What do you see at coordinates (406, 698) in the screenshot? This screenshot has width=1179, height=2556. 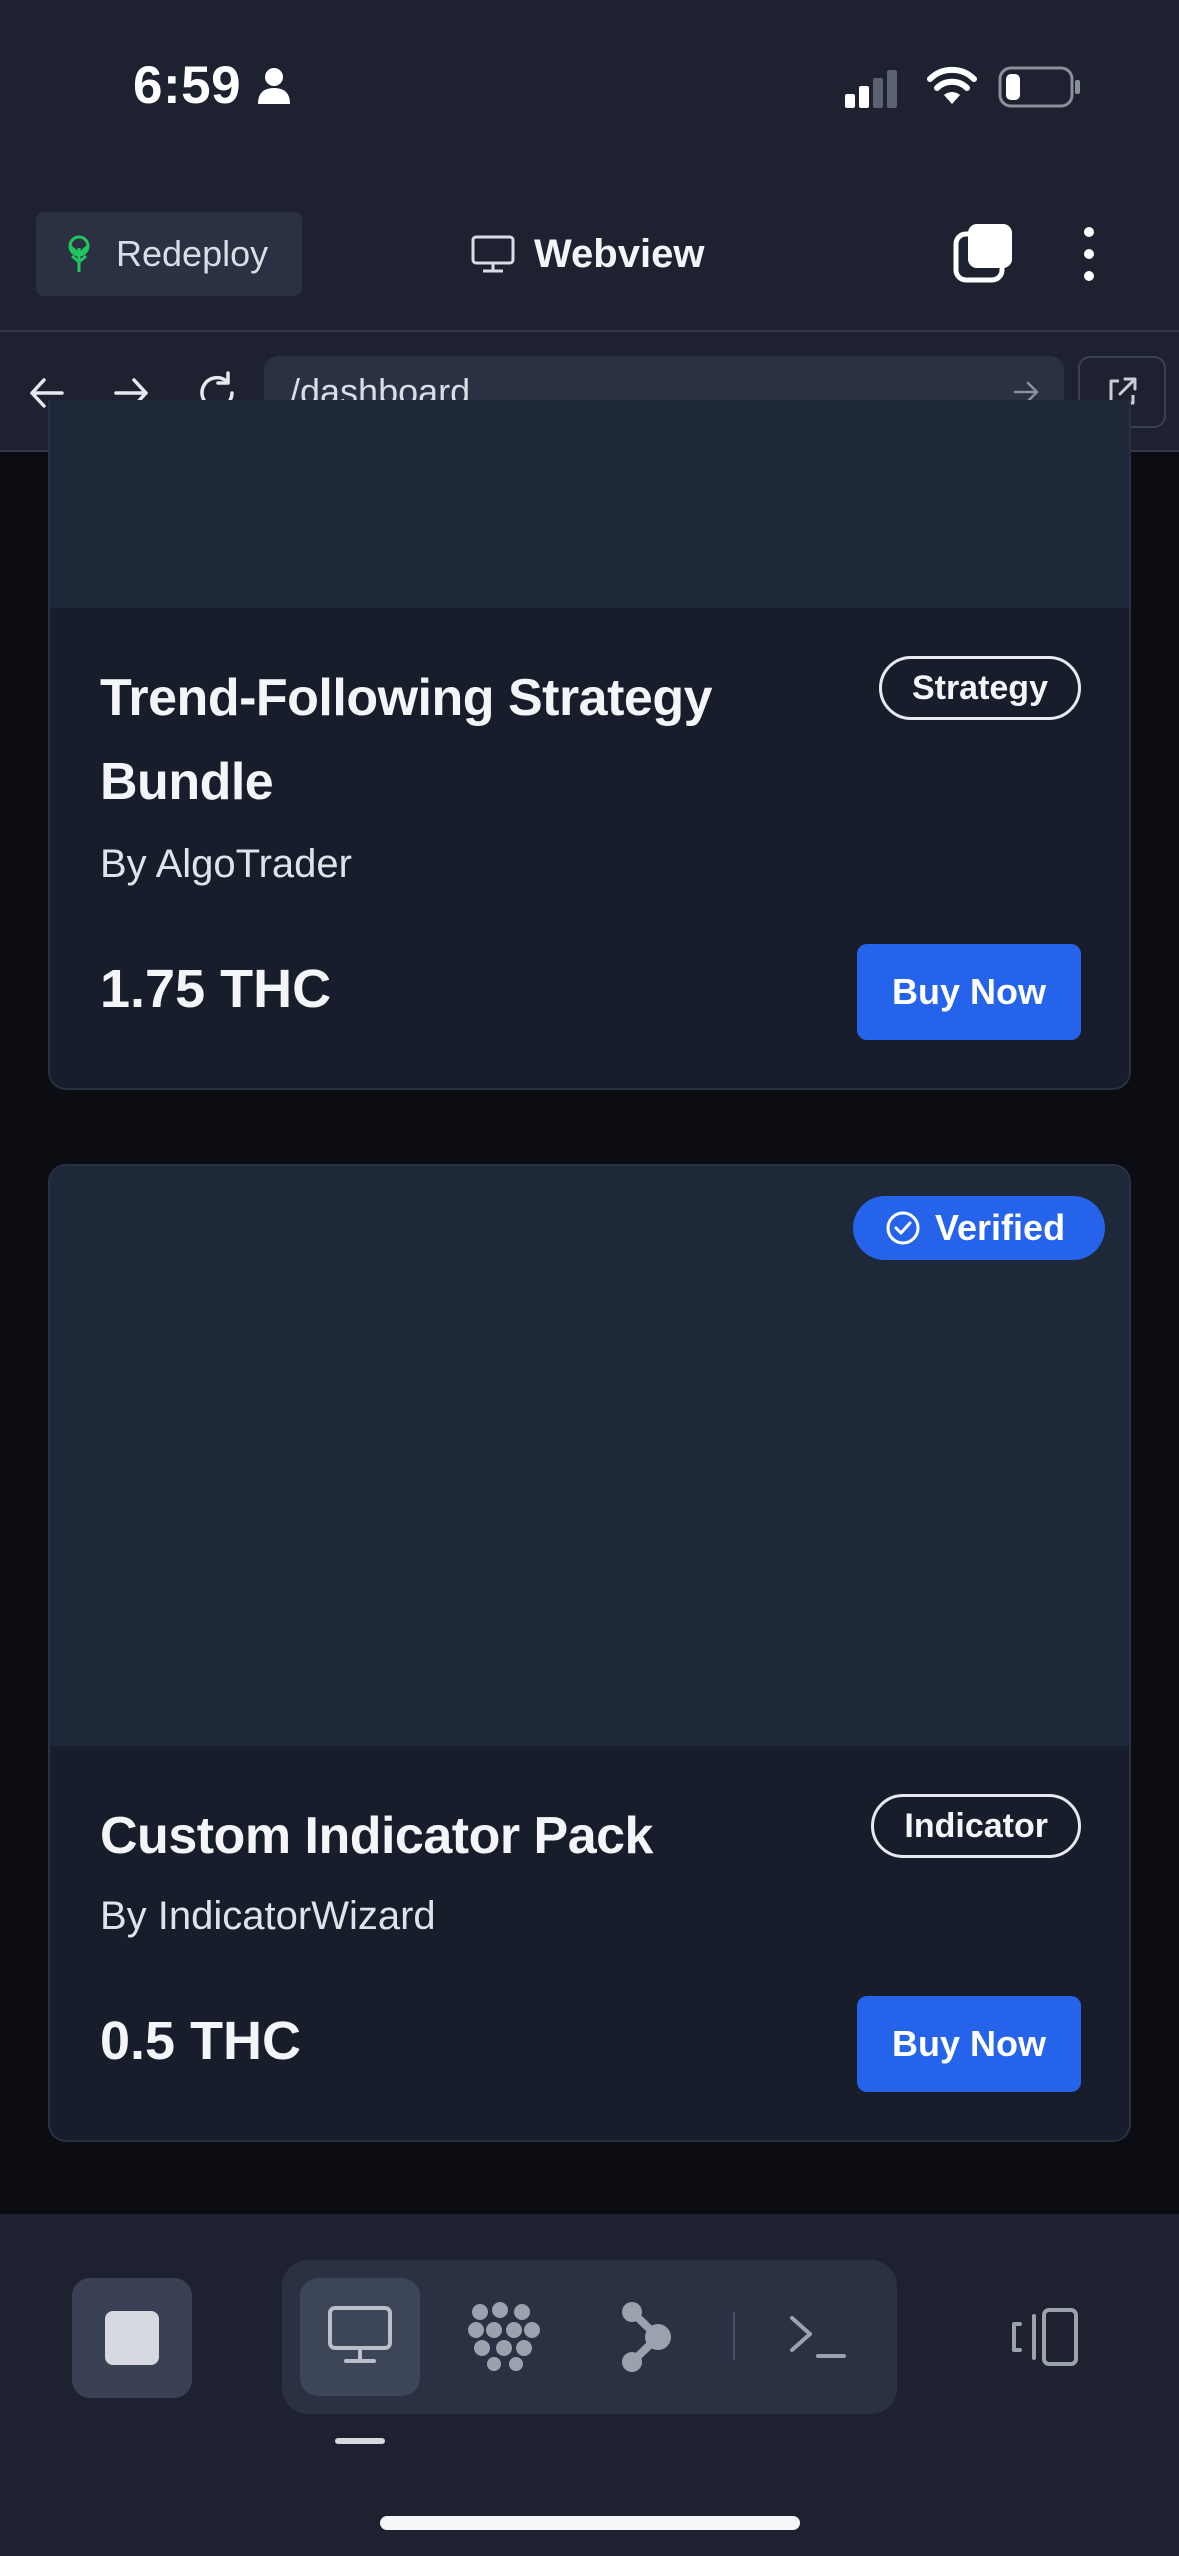 I see `product-title-line-1: Trend-Following Strategy` at bounding box center [406, 698].